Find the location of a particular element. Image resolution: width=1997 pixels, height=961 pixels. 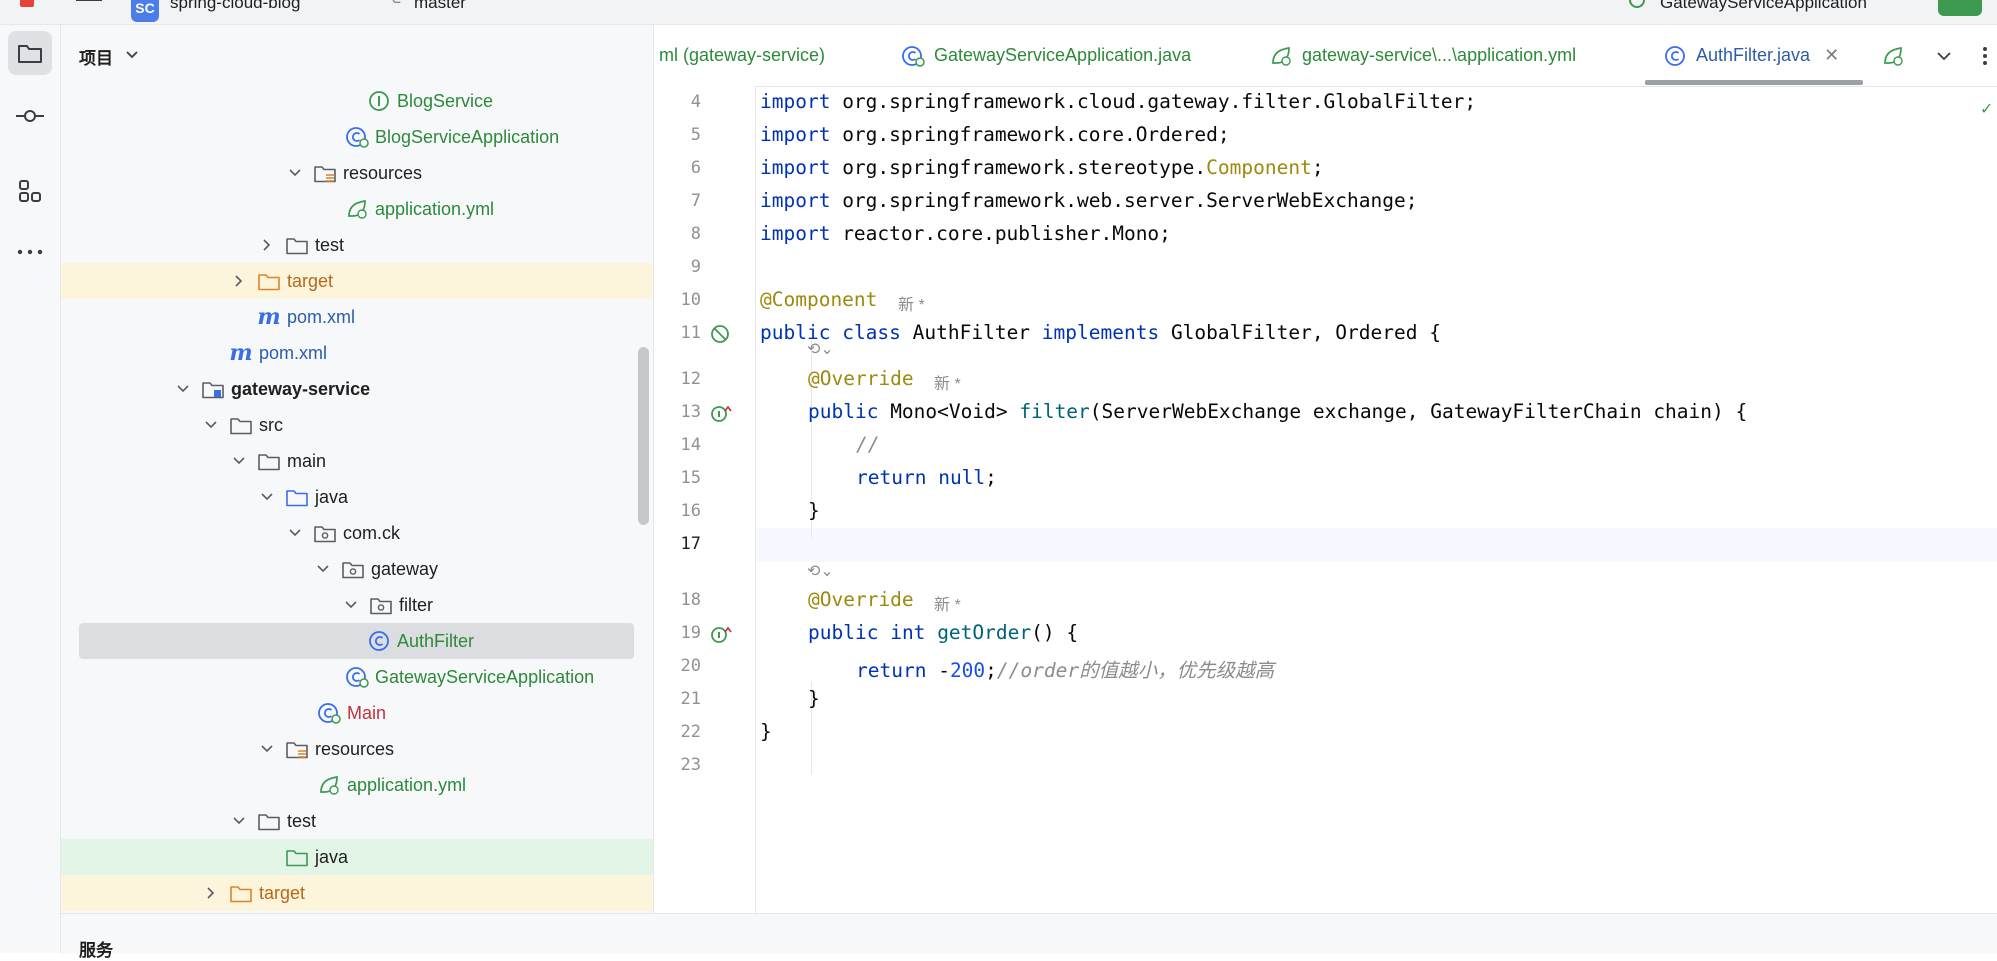

tab-gateway-service-application: GatewayServiceApplication.java is located at coordinates (1045, 55).